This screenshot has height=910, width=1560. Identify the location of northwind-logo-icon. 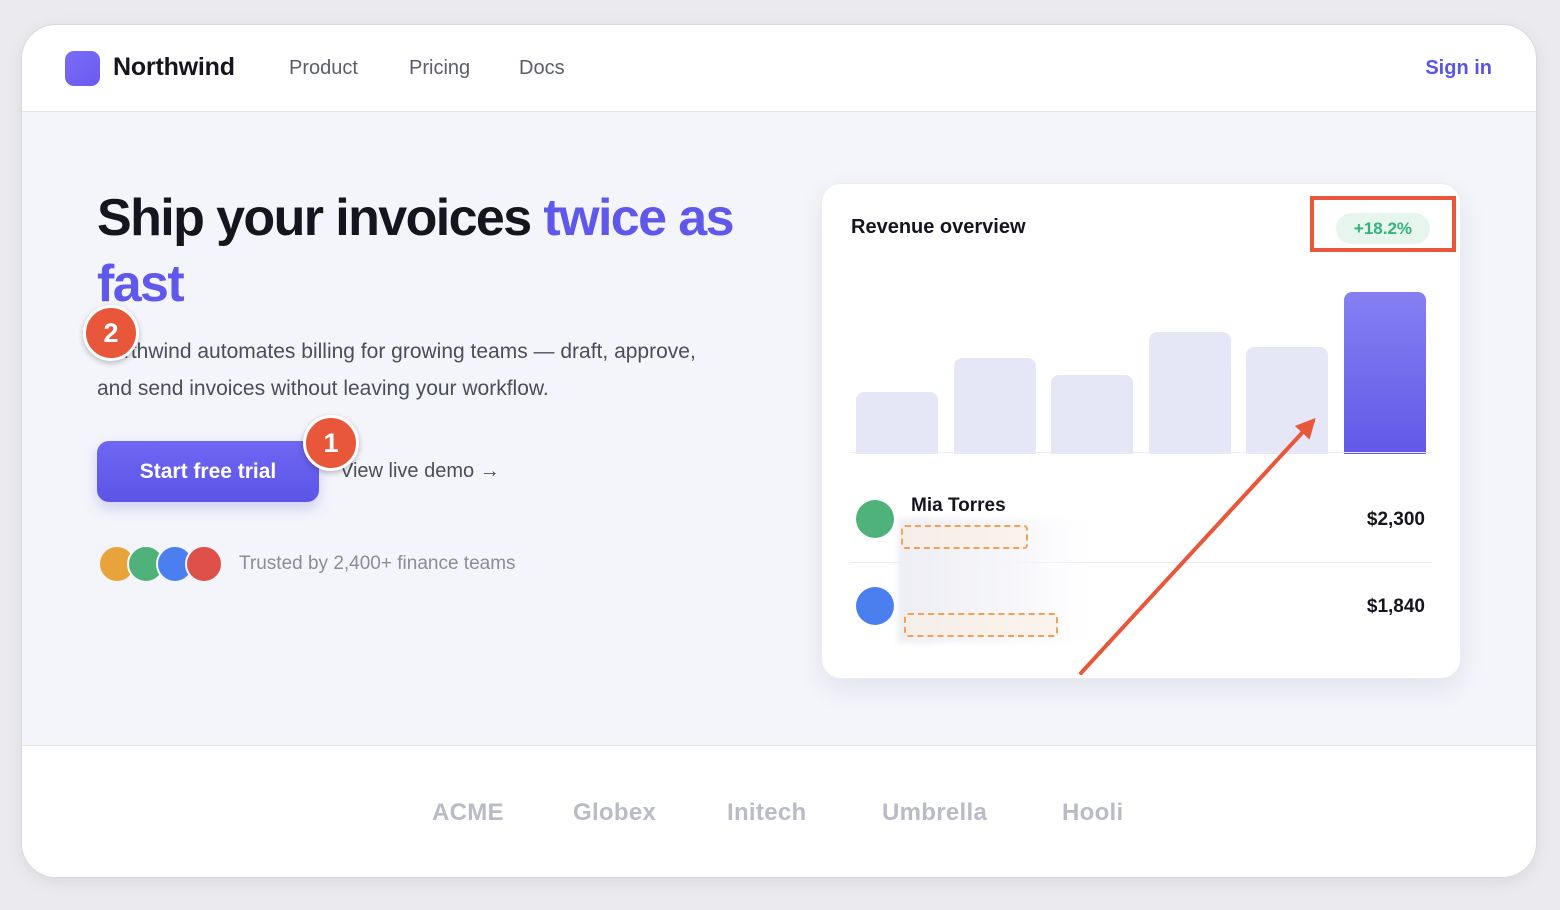
(82, 68).